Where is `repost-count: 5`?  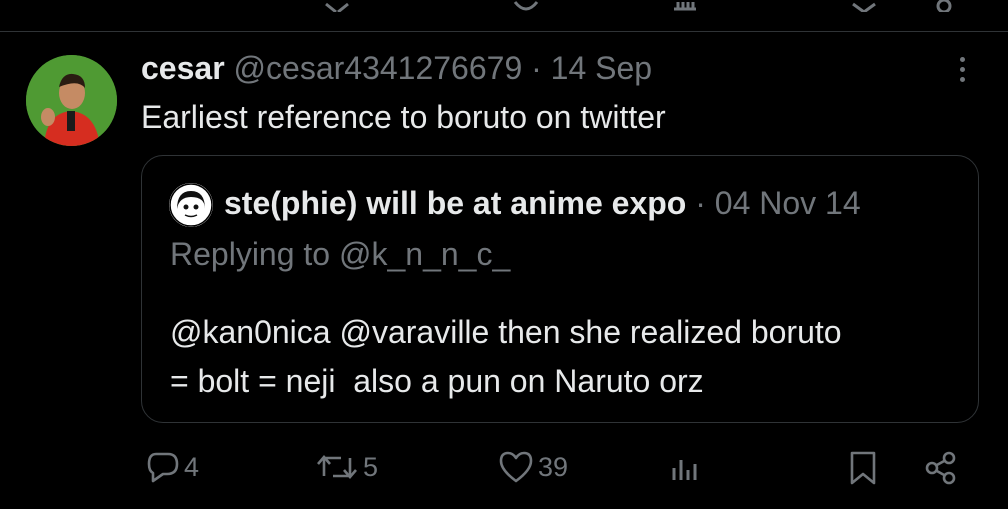 repost-count: 5 is located at coordinates (371, 466).